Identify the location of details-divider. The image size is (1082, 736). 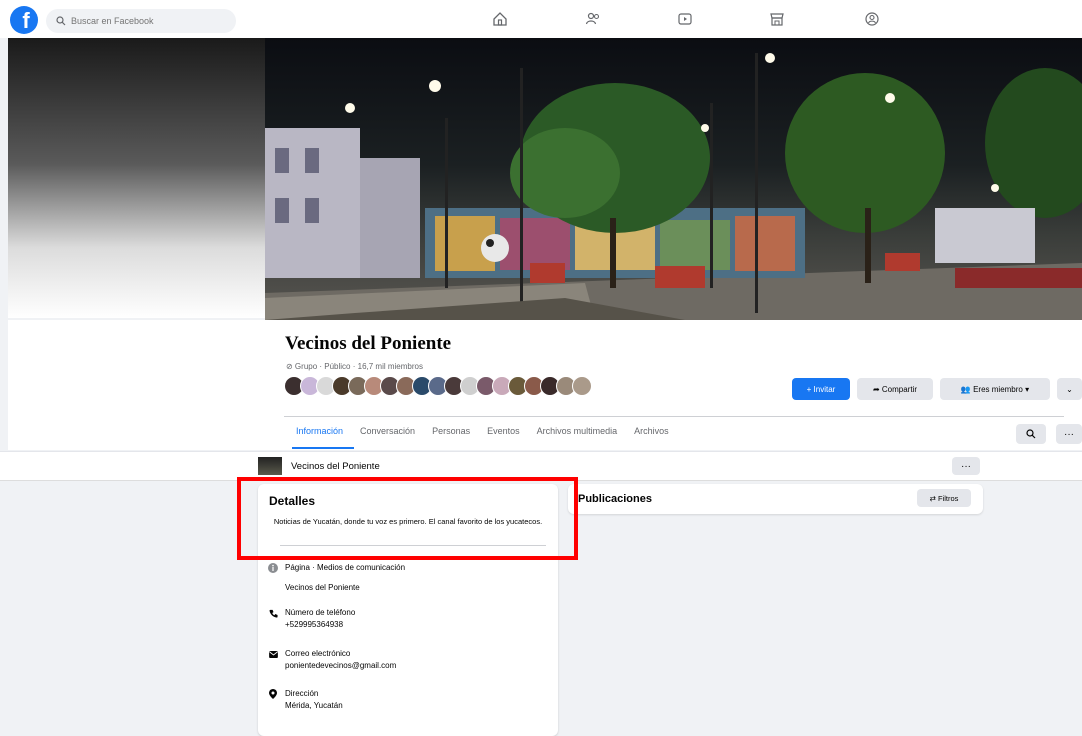
(413, 545).